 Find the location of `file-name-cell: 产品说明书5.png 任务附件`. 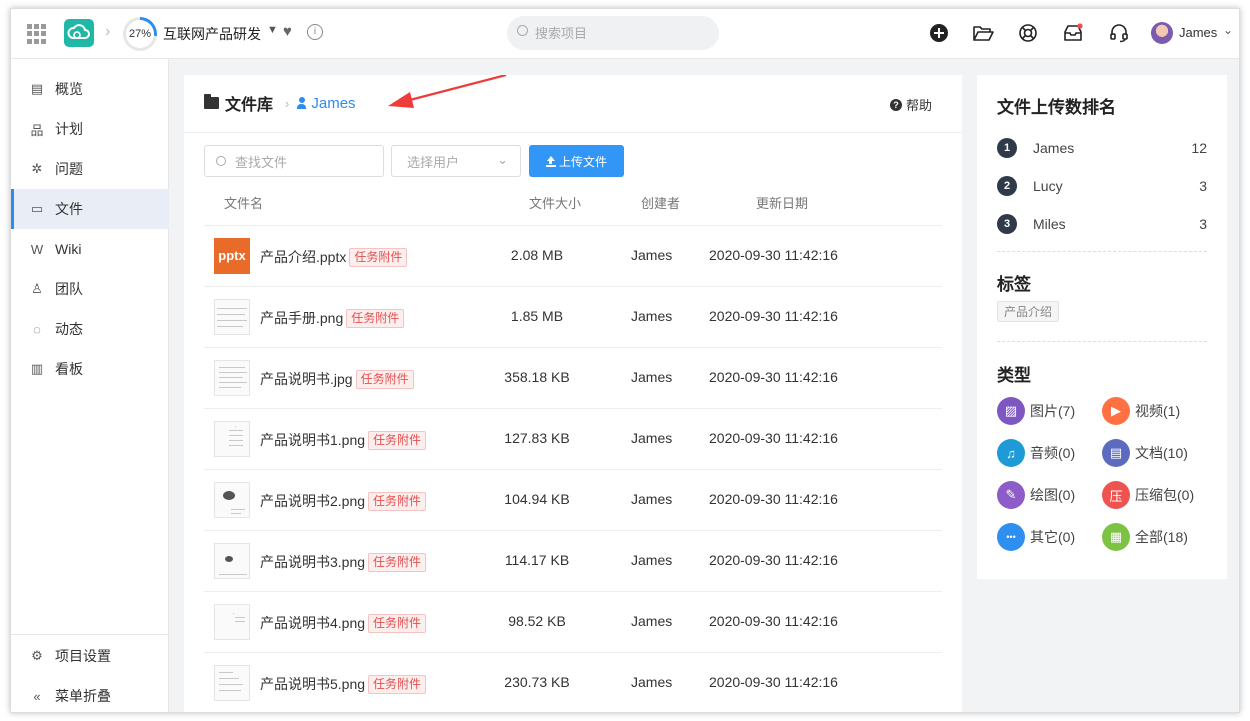

file-name-cell: 产品说明书5.png 任务附件 is located at coordinates (343, 684).